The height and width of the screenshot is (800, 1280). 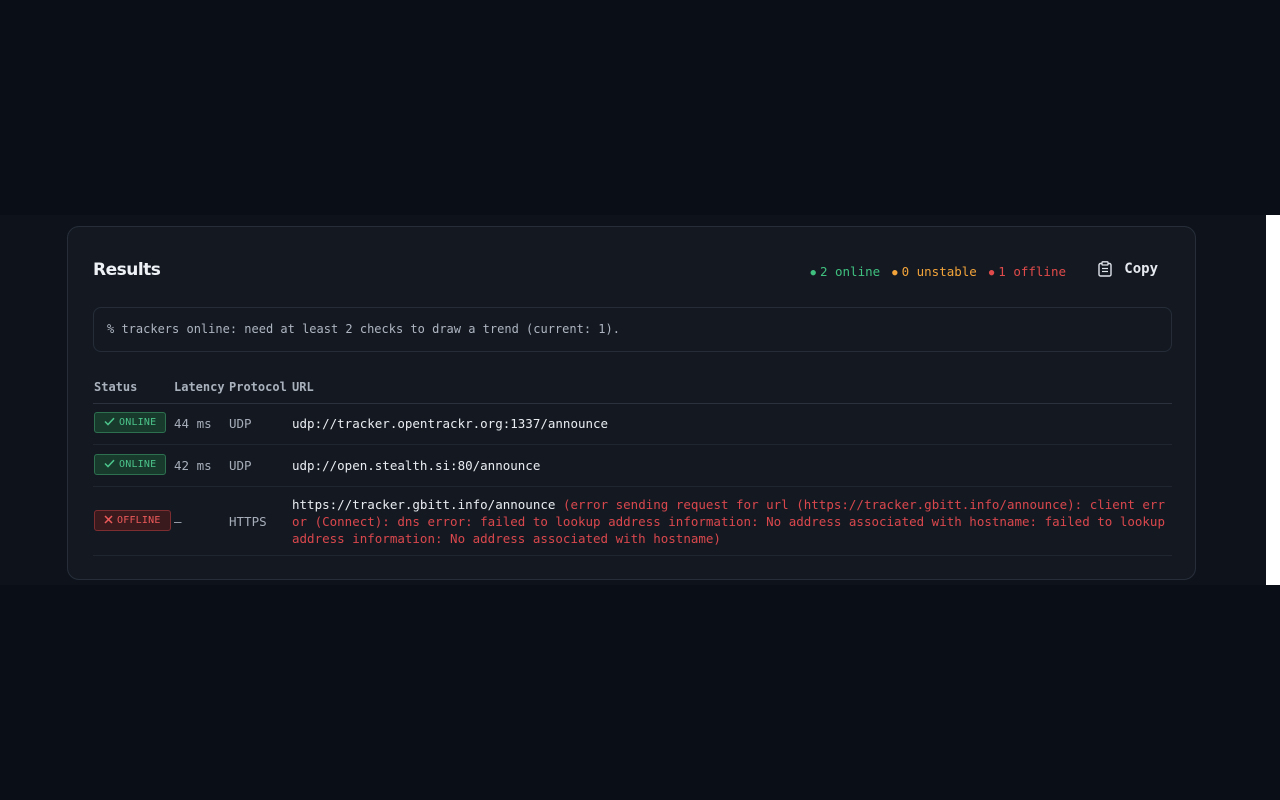 I want to click on copy-button: Copy, so click(x=1128, y=269).